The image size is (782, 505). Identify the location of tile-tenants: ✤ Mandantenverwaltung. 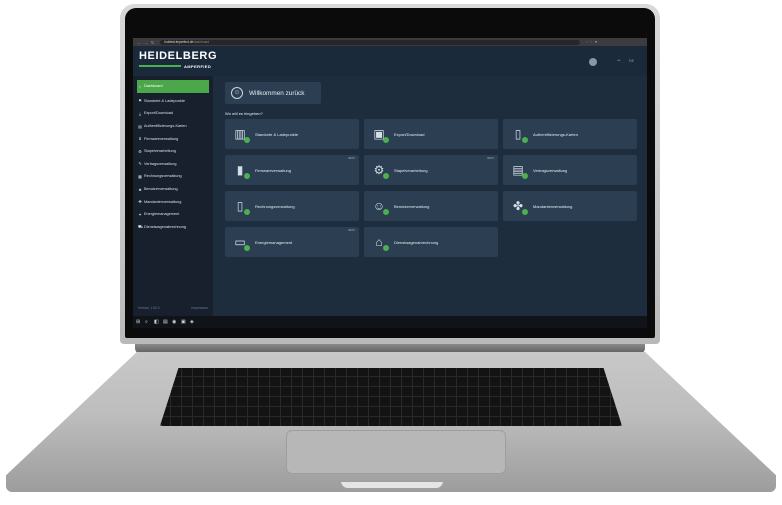
(570, 206).